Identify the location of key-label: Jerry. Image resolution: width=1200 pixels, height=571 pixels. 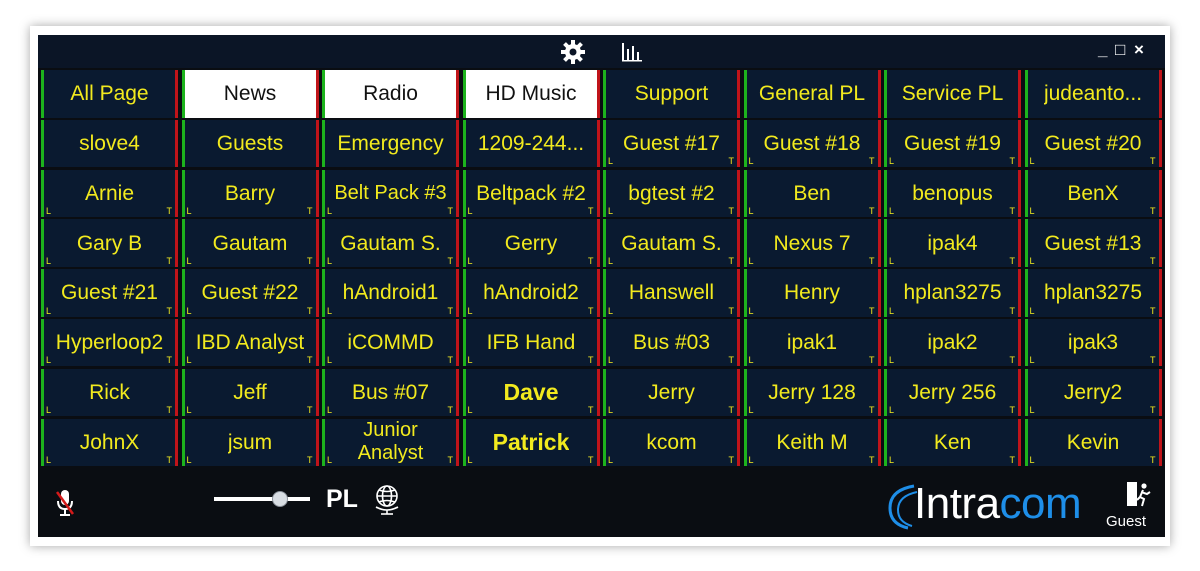
(671, 393).